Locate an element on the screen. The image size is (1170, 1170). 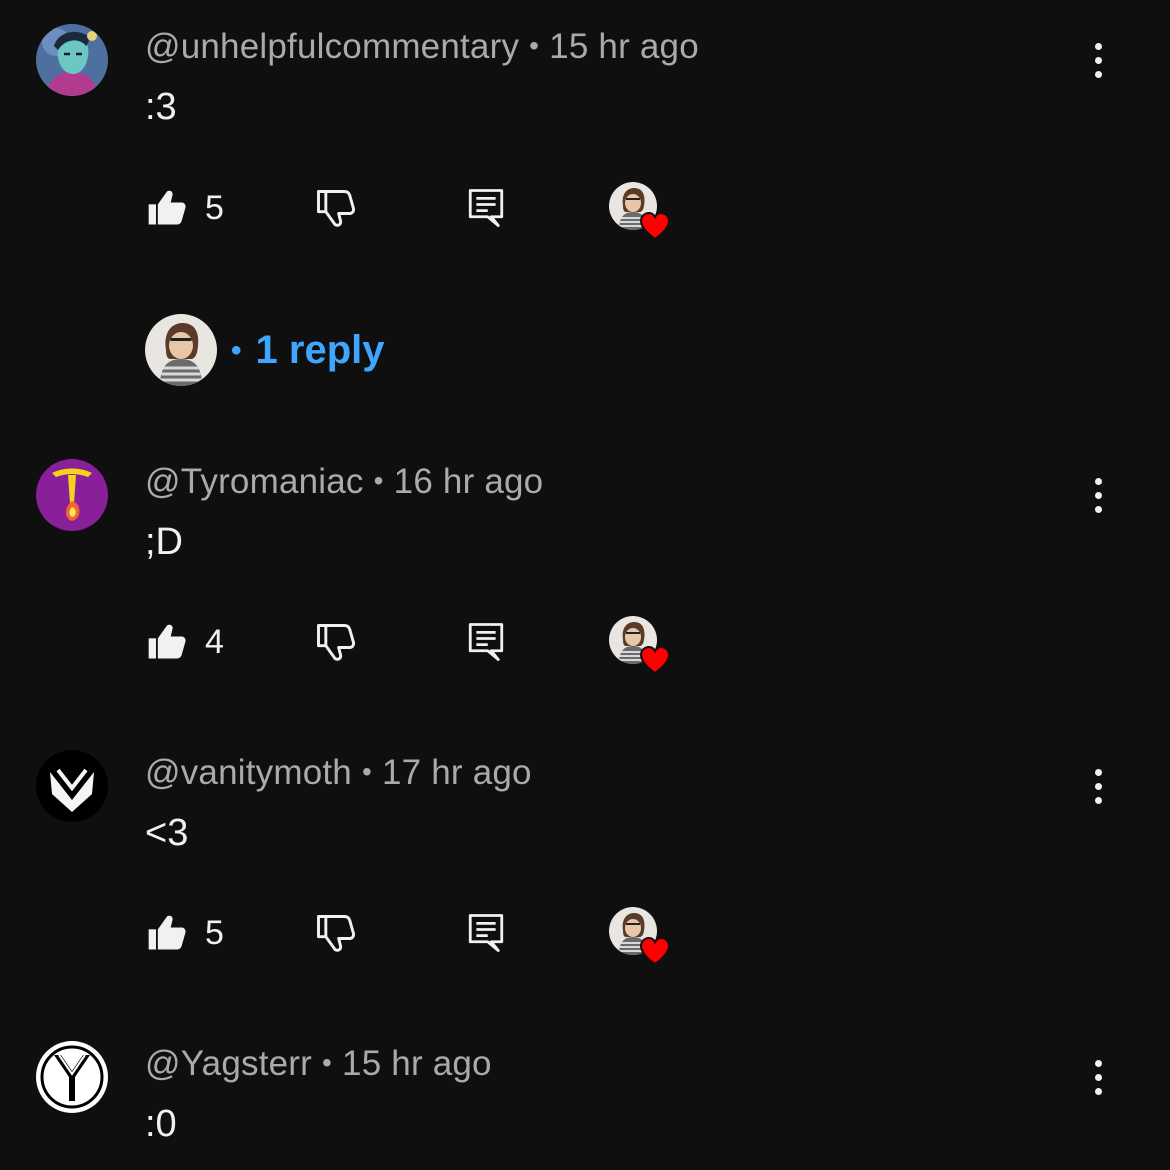
comment-header: @Tyromaniac • 16 hr ago is located at coordinates (344, 482).